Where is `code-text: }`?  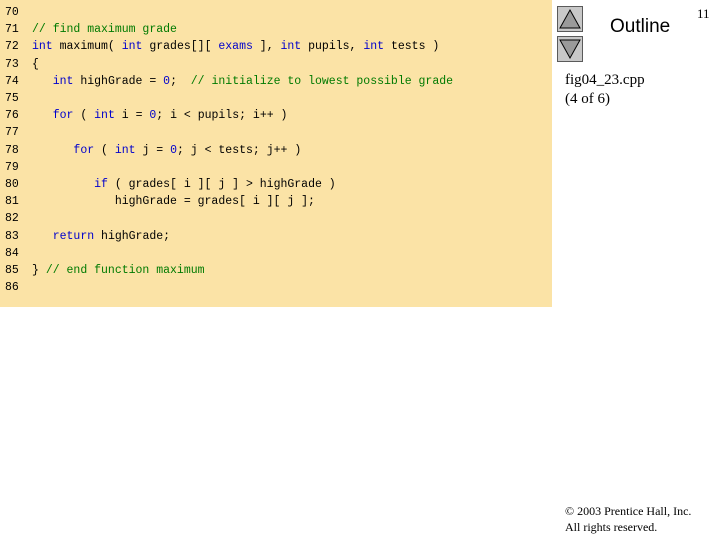 code-text: } is located at coordinates (39, 270).